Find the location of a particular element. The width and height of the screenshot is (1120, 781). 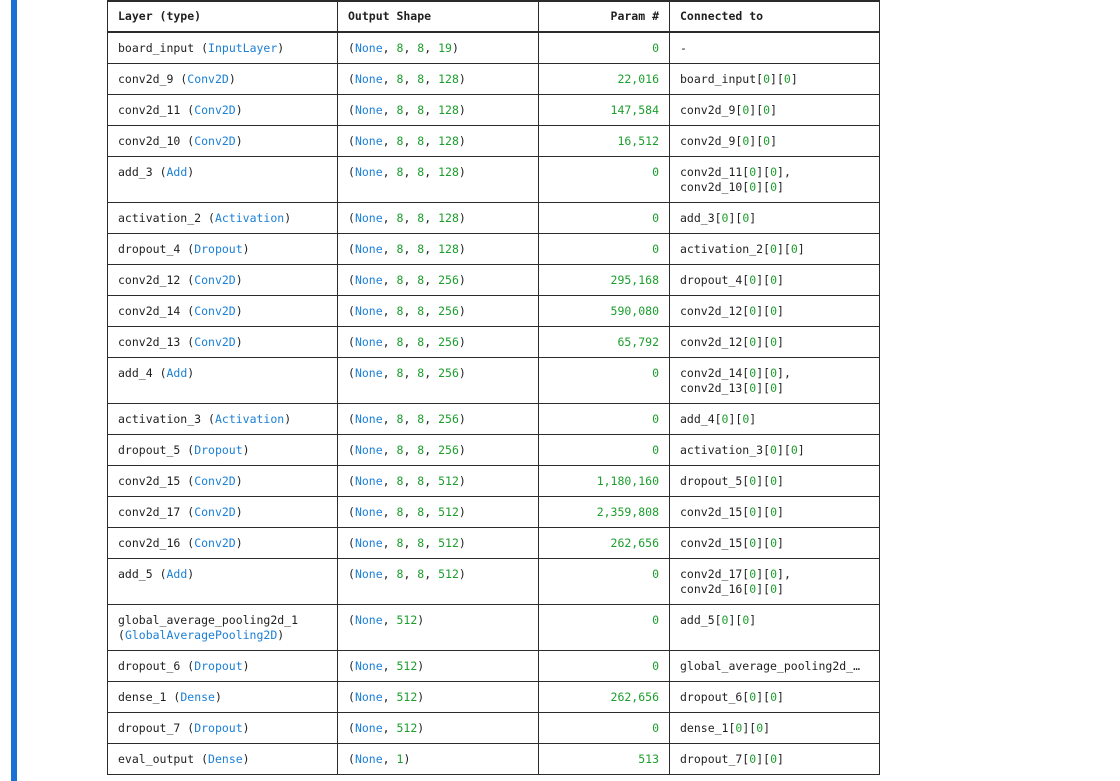

param-count-cell: 16,512 is located at coordinates (604, 141).